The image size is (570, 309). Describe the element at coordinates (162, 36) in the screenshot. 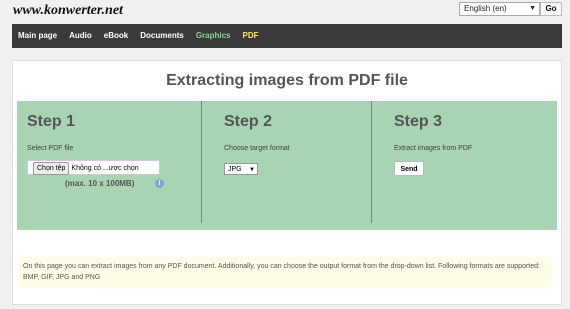

I see `nav-item-documents: Documents` at that location.